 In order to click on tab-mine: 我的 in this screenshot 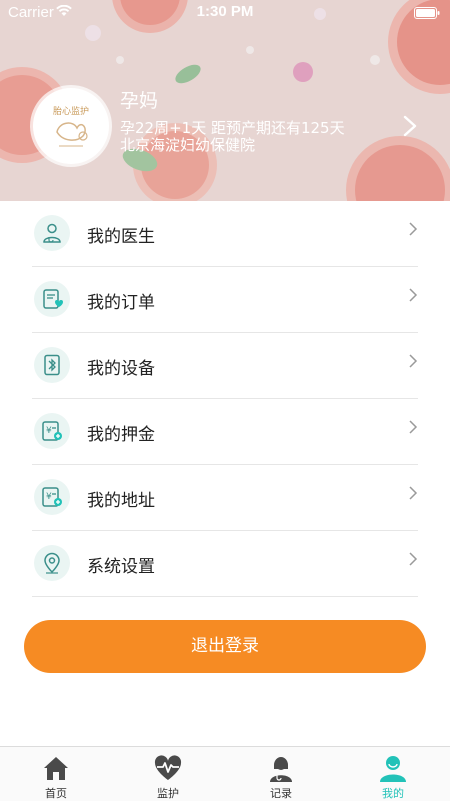, I will do `click(393, 774)`.